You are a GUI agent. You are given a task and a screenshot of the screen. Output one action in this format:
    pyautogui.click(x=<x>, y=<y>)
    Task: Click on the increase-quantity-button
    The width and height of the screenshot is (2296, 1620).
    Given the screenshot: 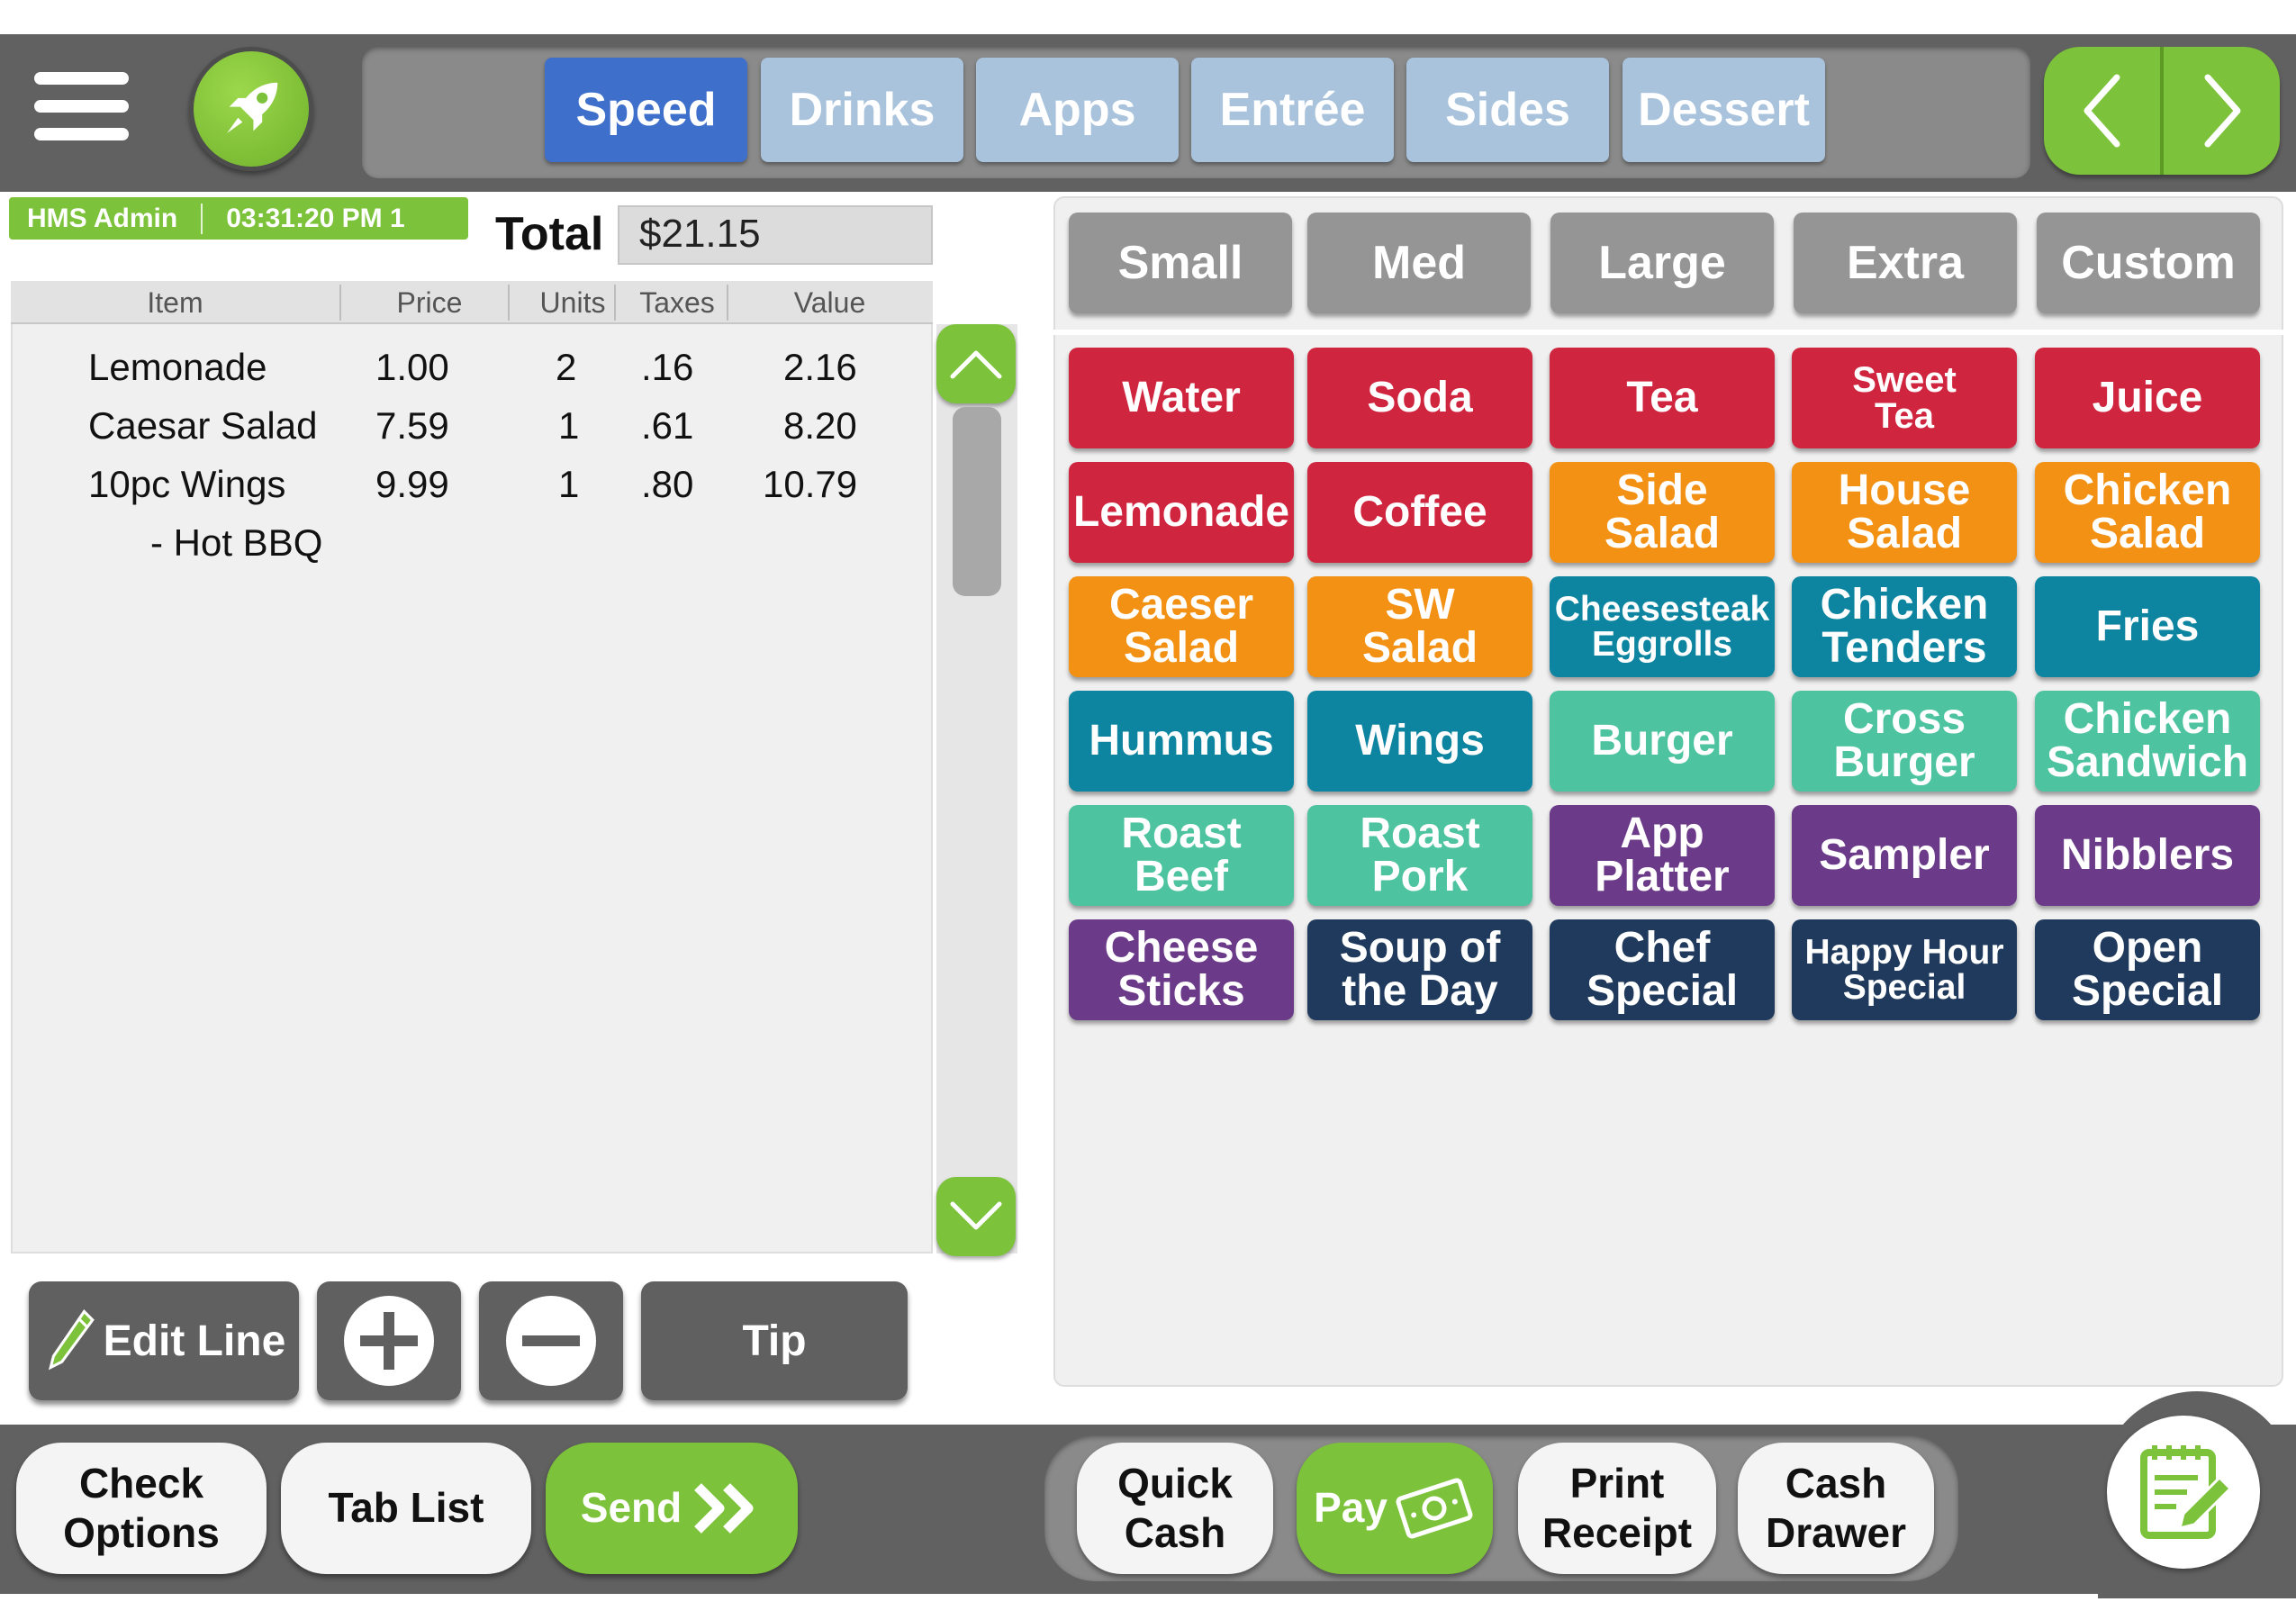 What is the action you would take?
    pyautogui.click(x=389, y=1340)
    